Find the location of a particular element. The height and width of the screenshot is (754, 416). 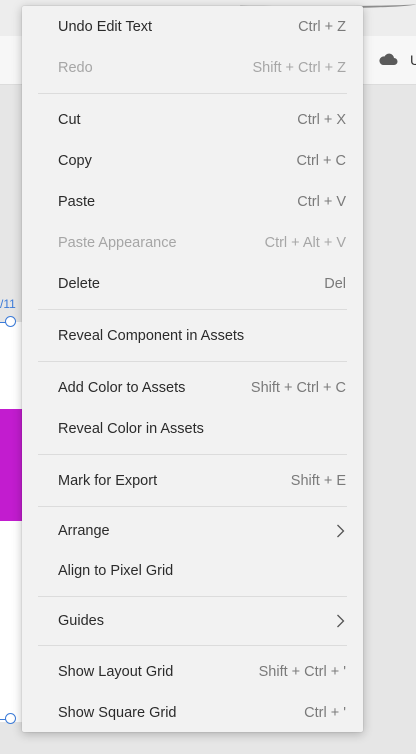

menu-item-label: Redo is located at coordinates (75, 68).